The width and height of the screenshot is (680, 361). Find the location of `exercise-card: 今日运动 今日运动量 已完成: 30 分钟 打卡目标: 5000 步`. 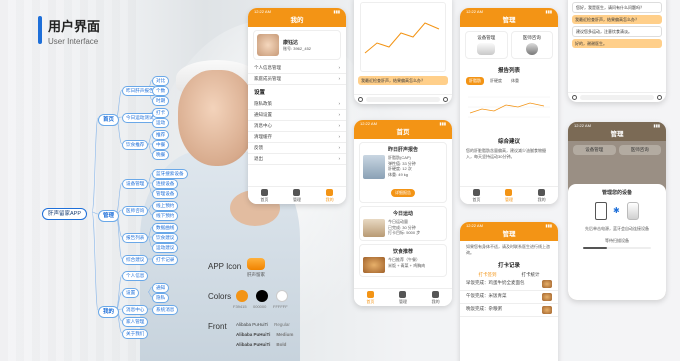

exercise-card: 今日运动 今日运动量 已完成: 30 分钟 打卡目标: 5000 步 is located at coordinates (403, 223).